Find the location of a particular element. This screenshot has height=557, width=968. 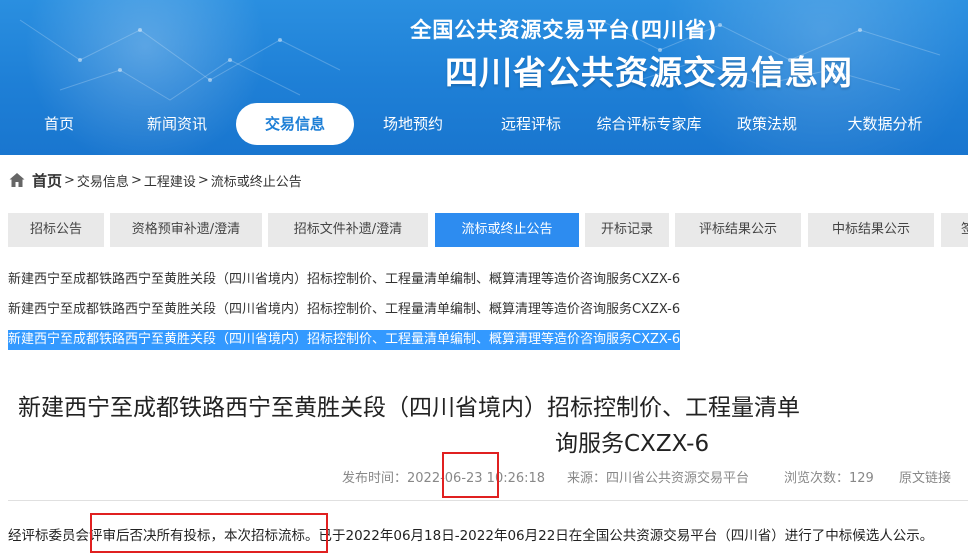

highlight-box-date is located at coordinates (470, 475).